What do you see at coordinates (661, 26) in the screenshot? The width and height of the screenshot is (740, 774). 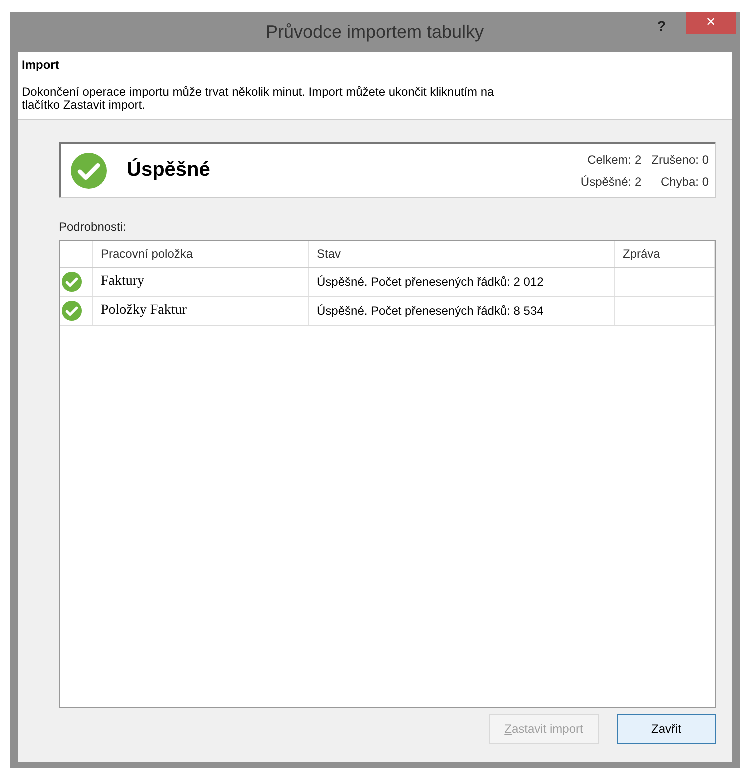 I see `help-button: ?` at bounding box center [661, 26].